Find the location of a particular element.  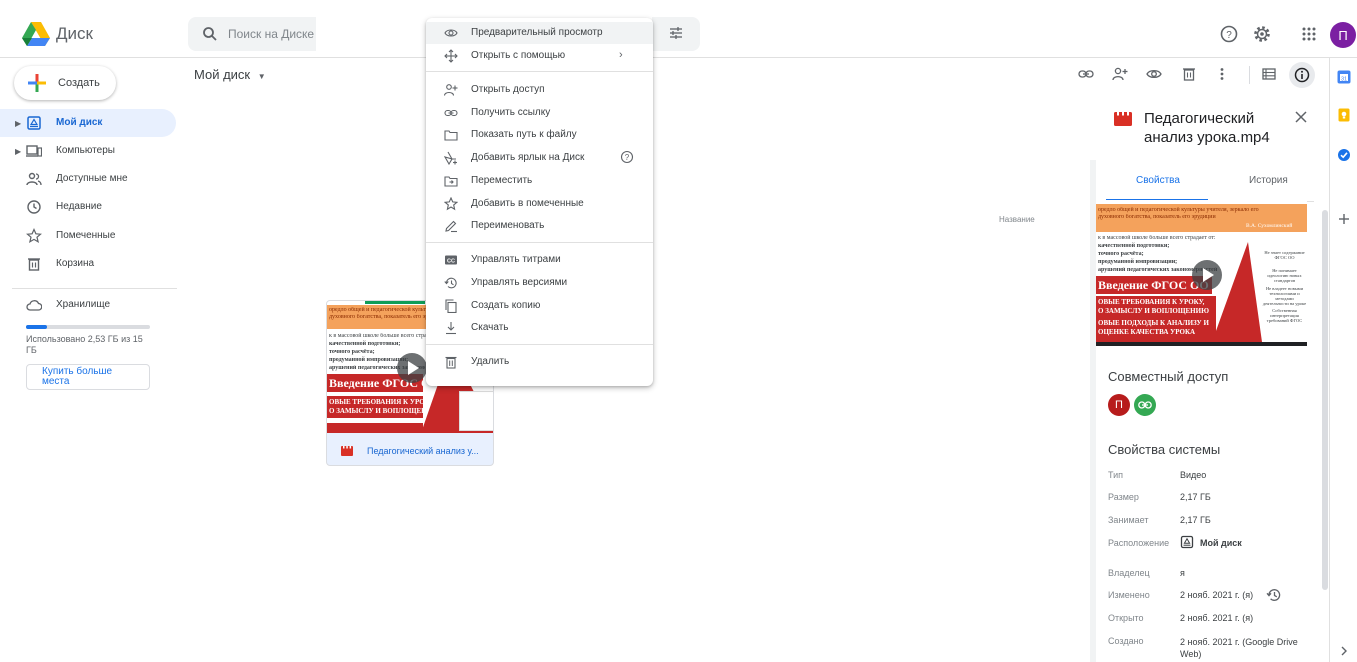

menu-item-share: Открыть доступ is located at coordinates (539, 90).